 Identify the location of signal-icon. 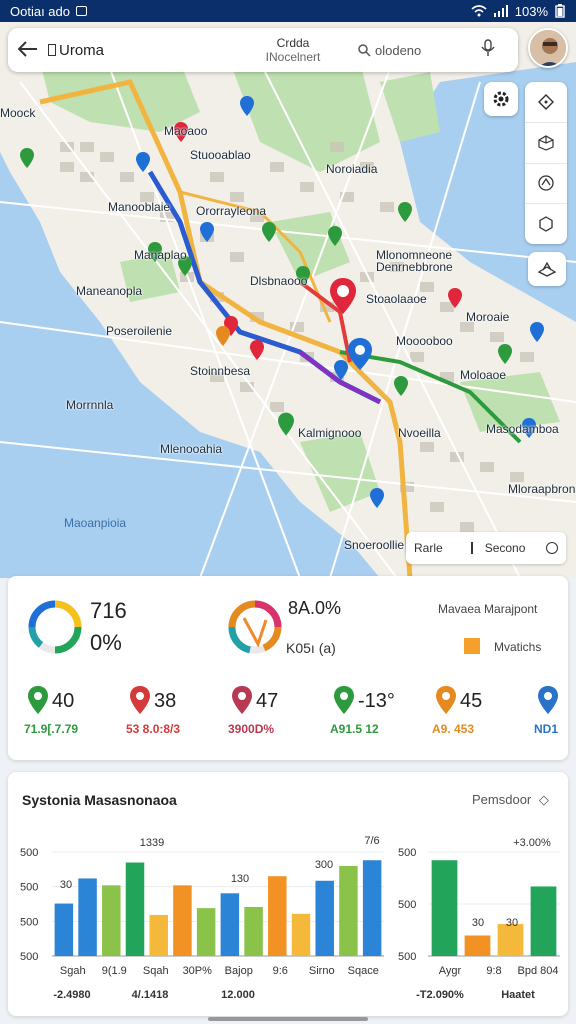
(500, 11).